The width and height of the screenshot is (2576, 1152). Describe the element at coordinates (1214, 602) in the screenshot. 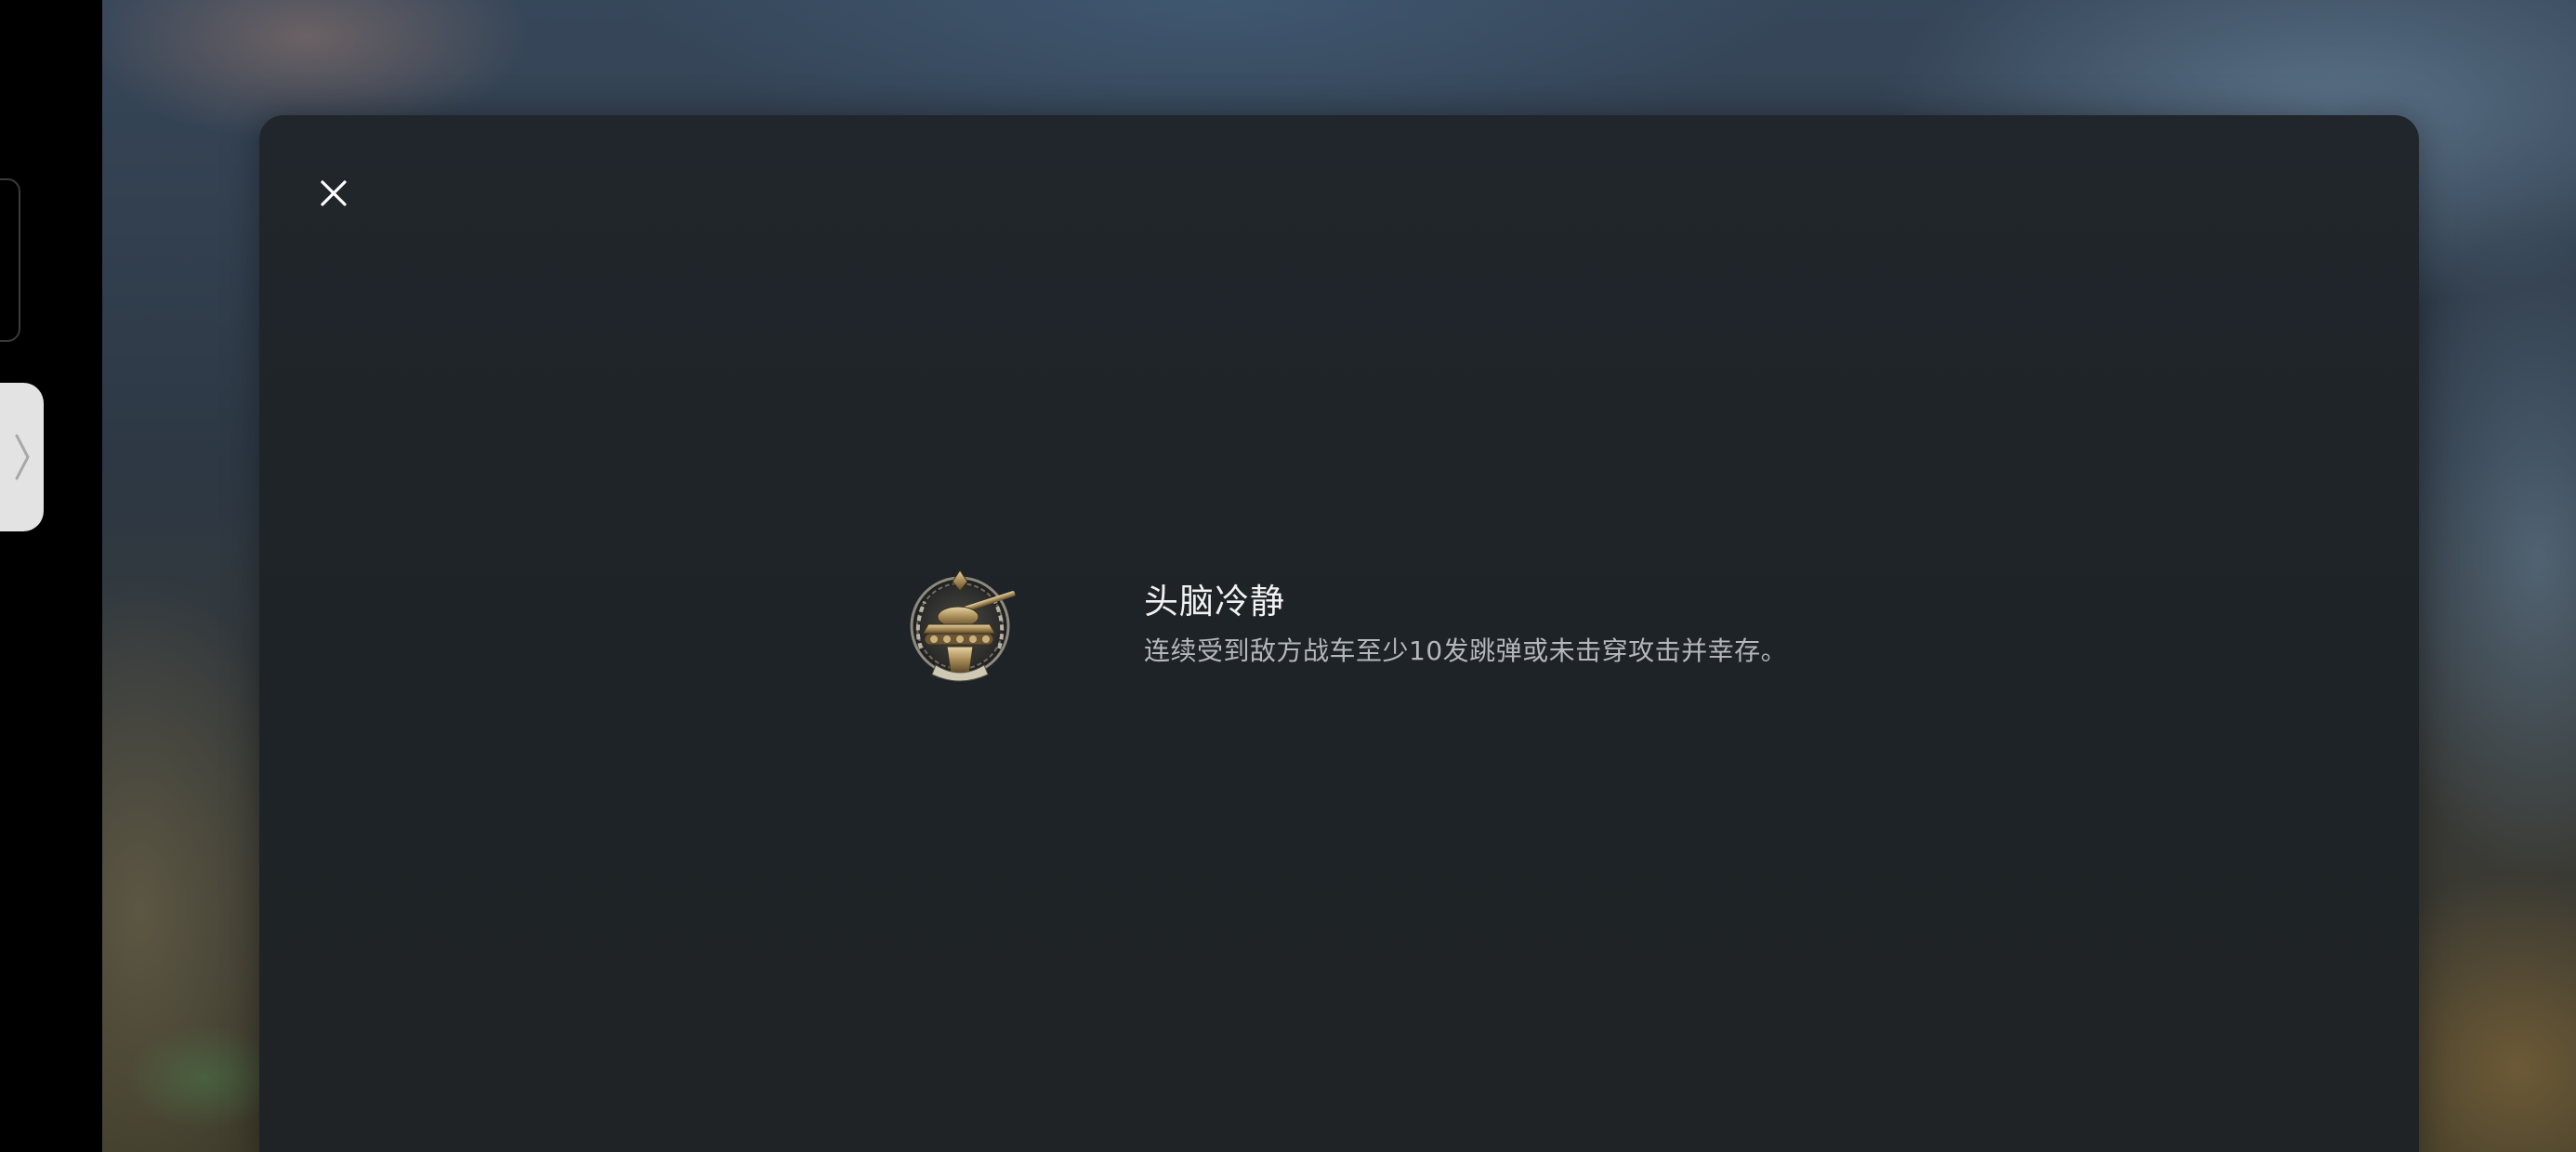

I see `achievement-title: 头脑冷静` at that location.